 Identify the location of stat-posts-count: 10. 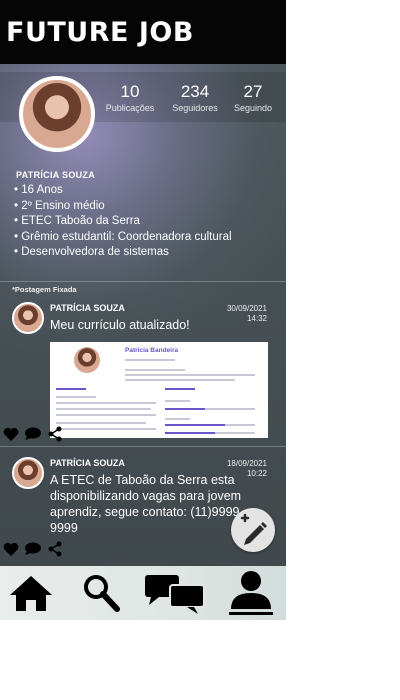
(130, 91).